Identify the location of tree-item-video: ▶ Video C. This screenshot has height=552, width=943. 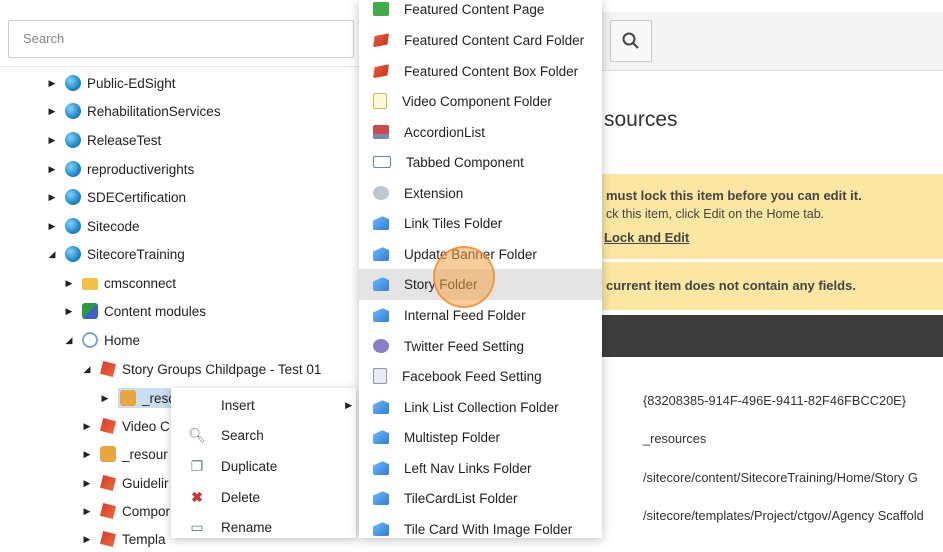
(125, 426).